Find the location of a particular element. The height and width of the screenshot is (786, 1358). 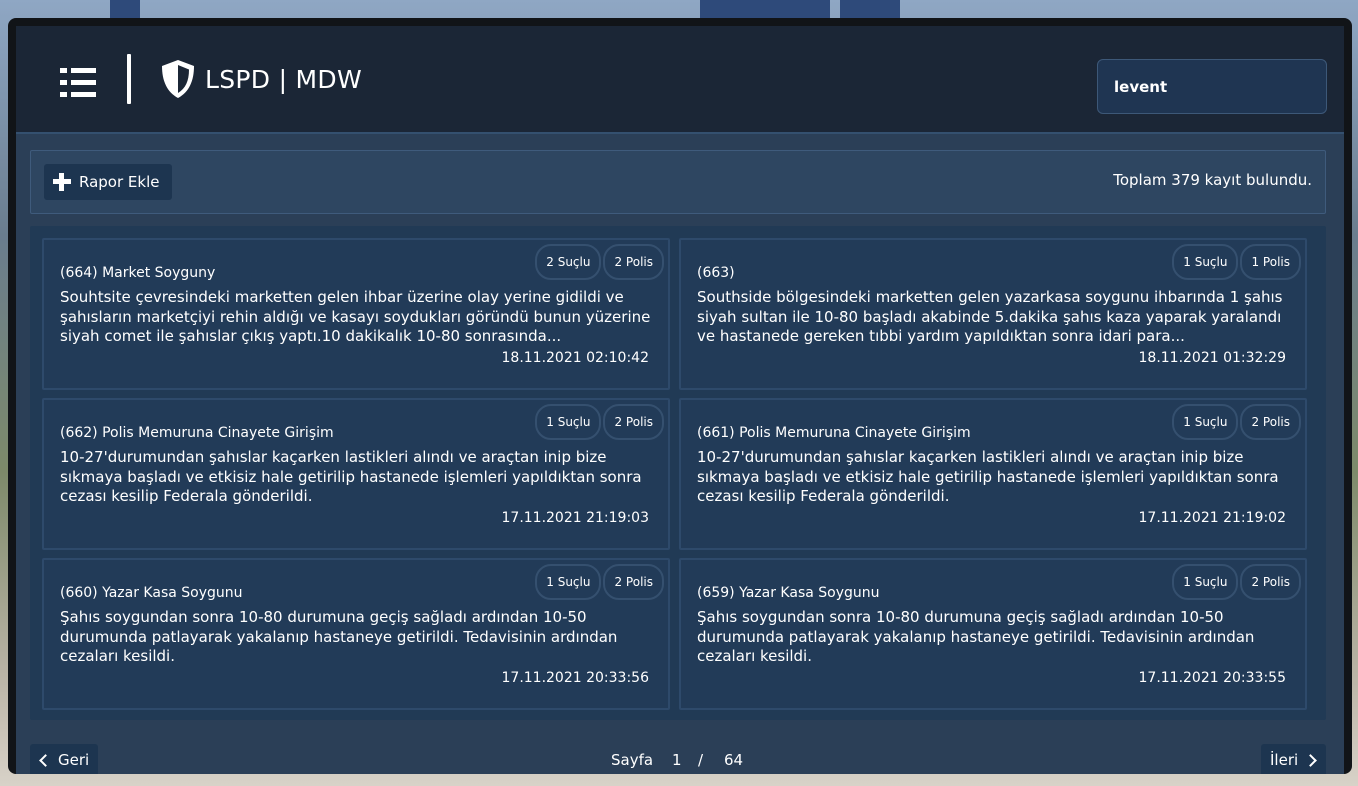

prev-page-label: Geri is located at coordinates (74, 760).